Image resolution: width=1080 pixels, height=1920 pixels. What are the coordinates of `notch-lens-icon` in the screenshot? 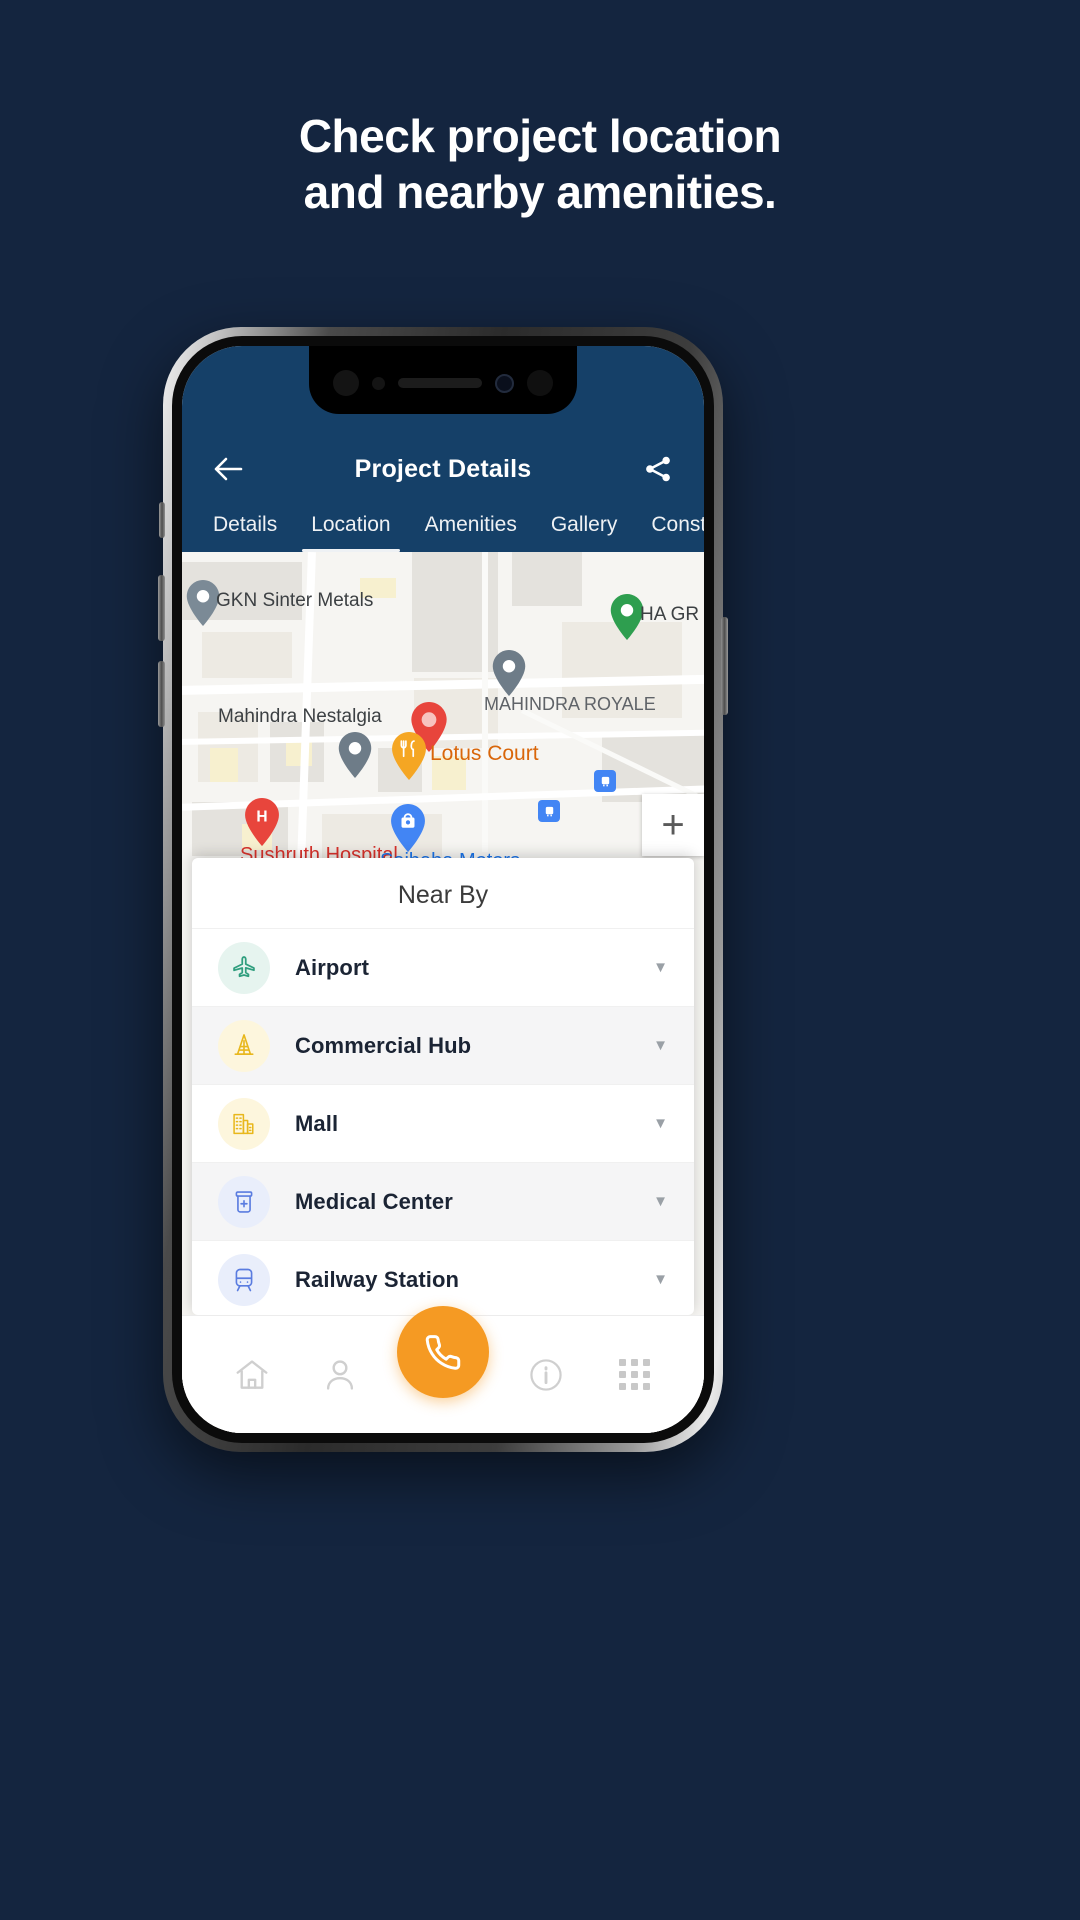 It's located at (540, 383).